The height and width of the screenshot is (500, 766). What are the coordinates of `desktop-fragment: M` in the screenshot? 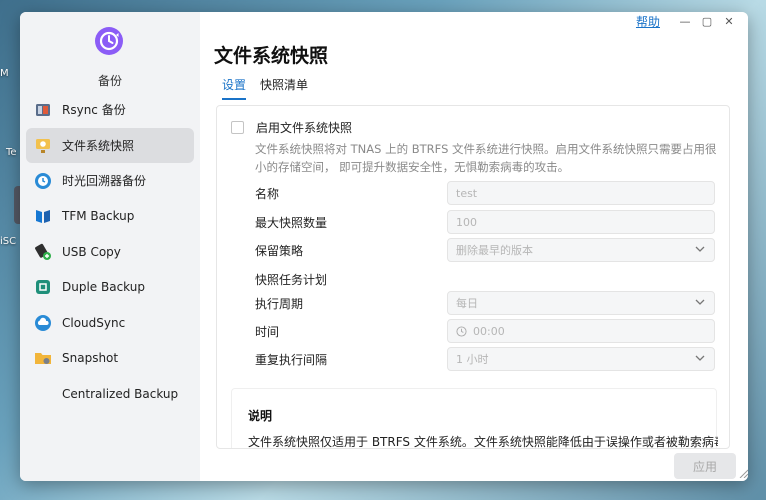 It's located at (4, 73).